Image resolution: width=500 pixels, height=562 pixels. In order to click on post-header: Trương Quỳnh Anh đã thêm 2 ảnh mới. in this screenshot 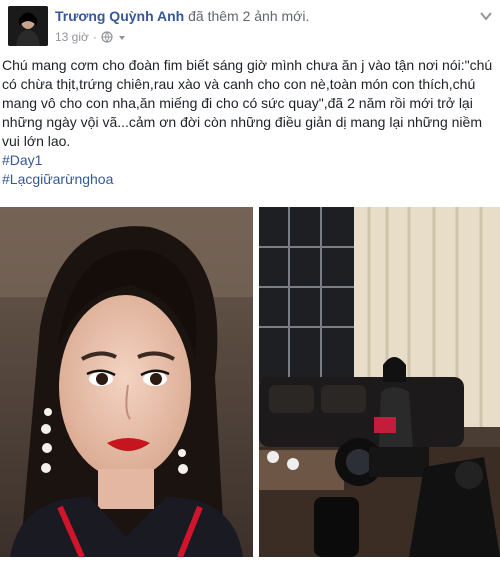, I will do `click(182, 16)`.